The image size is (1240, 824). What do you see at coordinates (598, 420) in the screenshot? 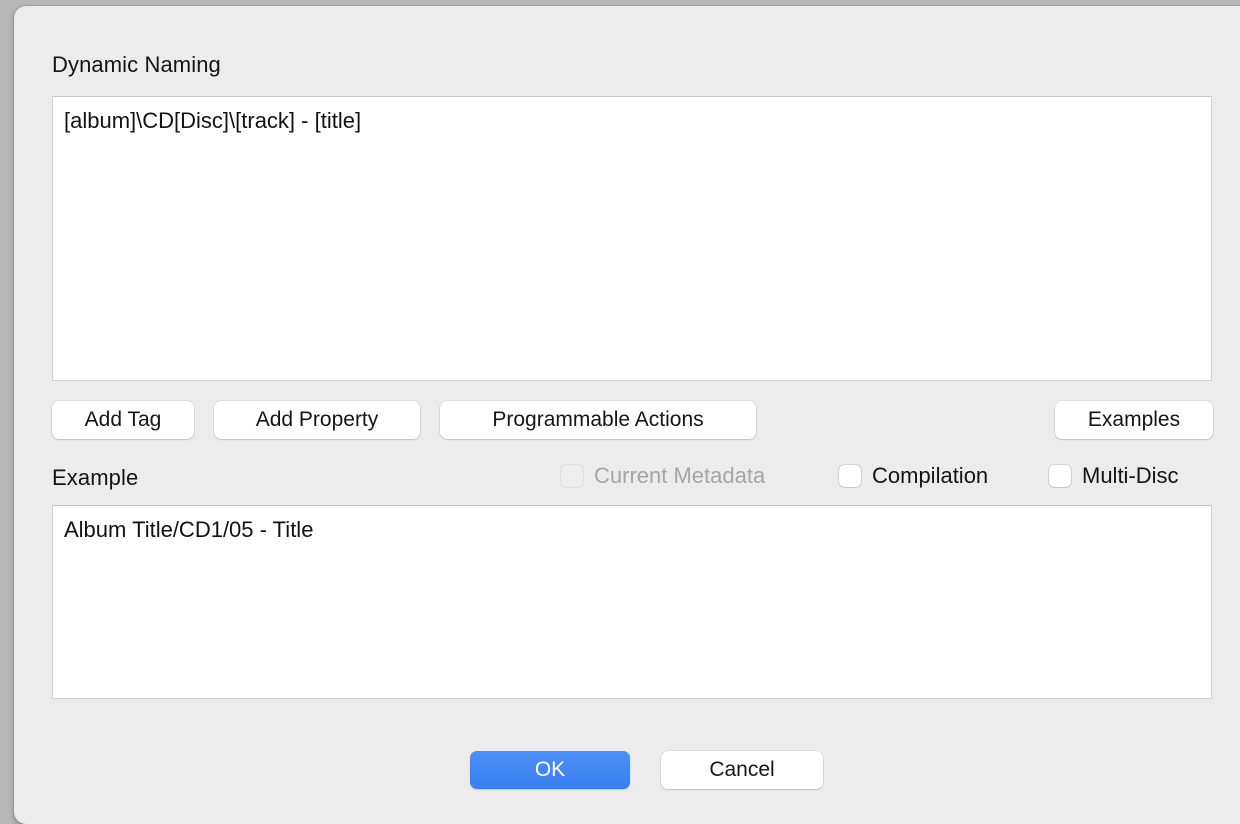
I see `programmable-actions-button: Programmable Actions` at bounding box center [598, 420].